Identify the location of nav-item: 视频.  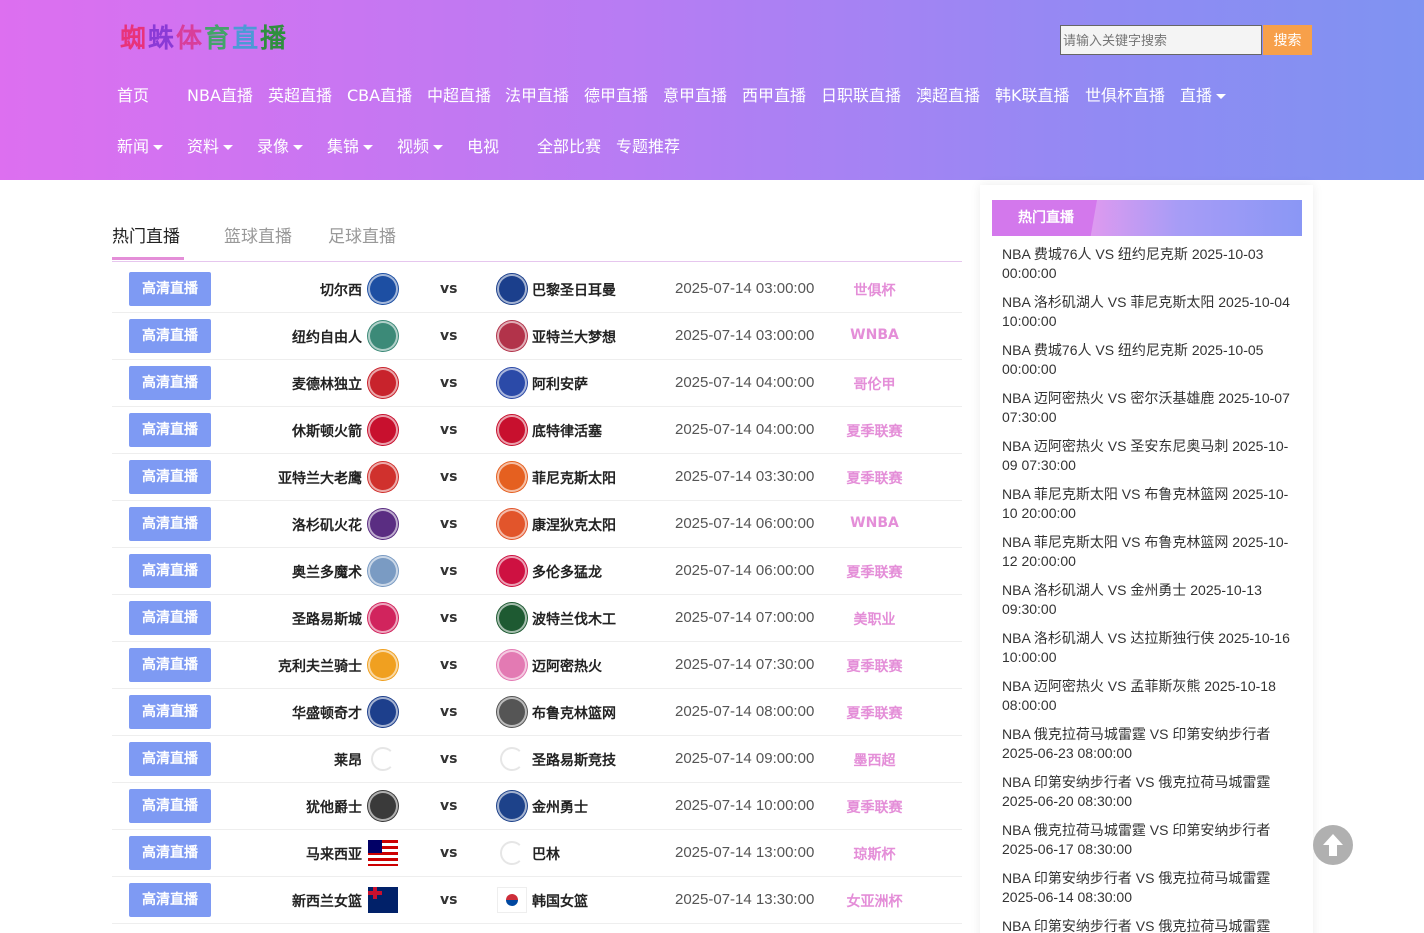
(420, 145).